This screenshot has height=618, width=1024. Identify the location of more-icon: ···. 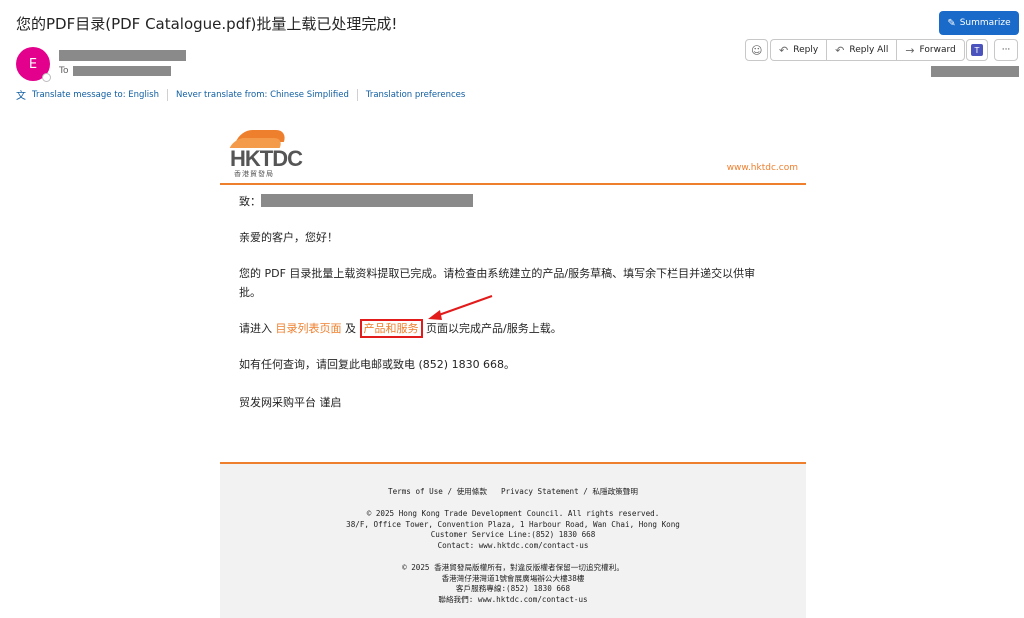
(1006, 50).